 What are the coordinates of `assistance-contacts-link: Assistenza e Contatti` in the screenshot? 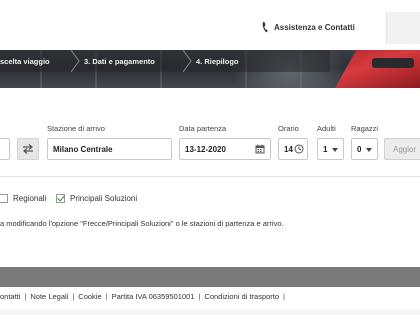 It's located at (308, 27).